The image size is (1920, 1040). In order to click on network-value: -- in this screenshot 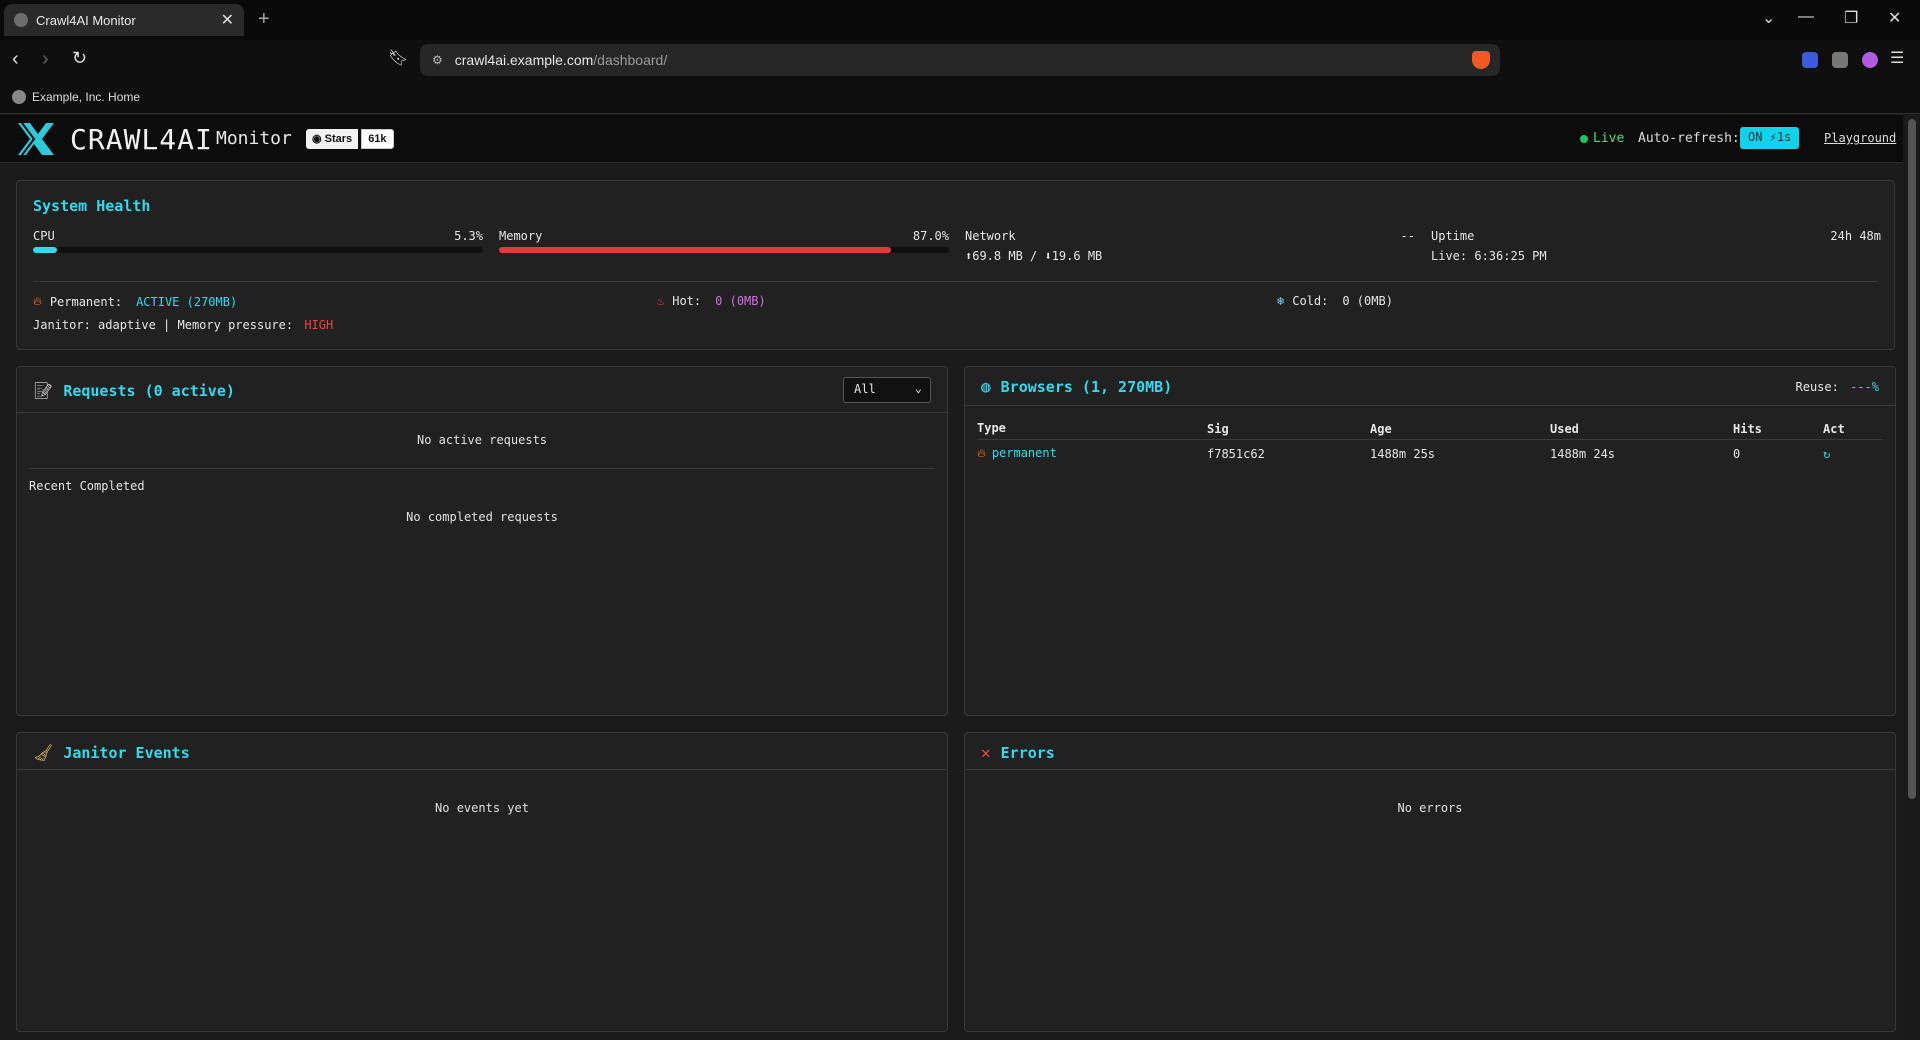, I will do `click(1407, 236)`.